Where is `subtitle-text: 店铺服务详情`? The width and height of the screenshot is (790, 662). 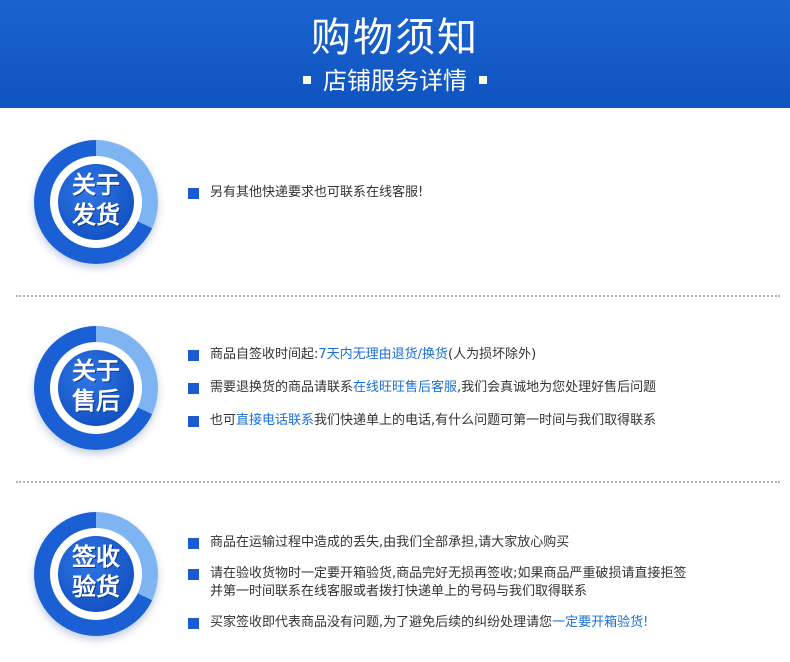
subtitle-text: 店铺服务详情 is located at coordinates (395, 81).